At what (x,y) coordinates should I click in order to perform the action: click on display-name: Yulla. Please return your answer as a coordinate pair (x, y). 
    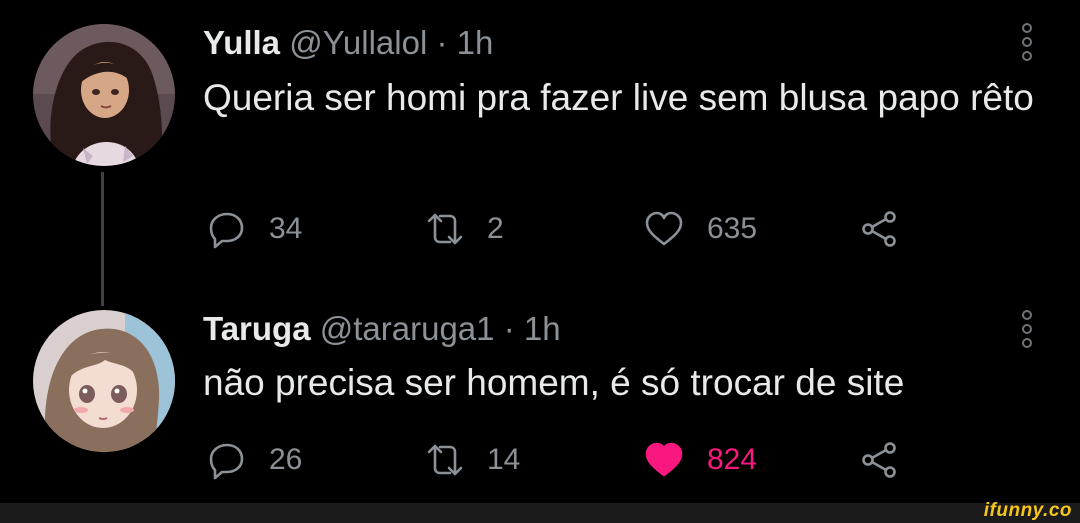
    Looking at the image, I should click on (241, 42).